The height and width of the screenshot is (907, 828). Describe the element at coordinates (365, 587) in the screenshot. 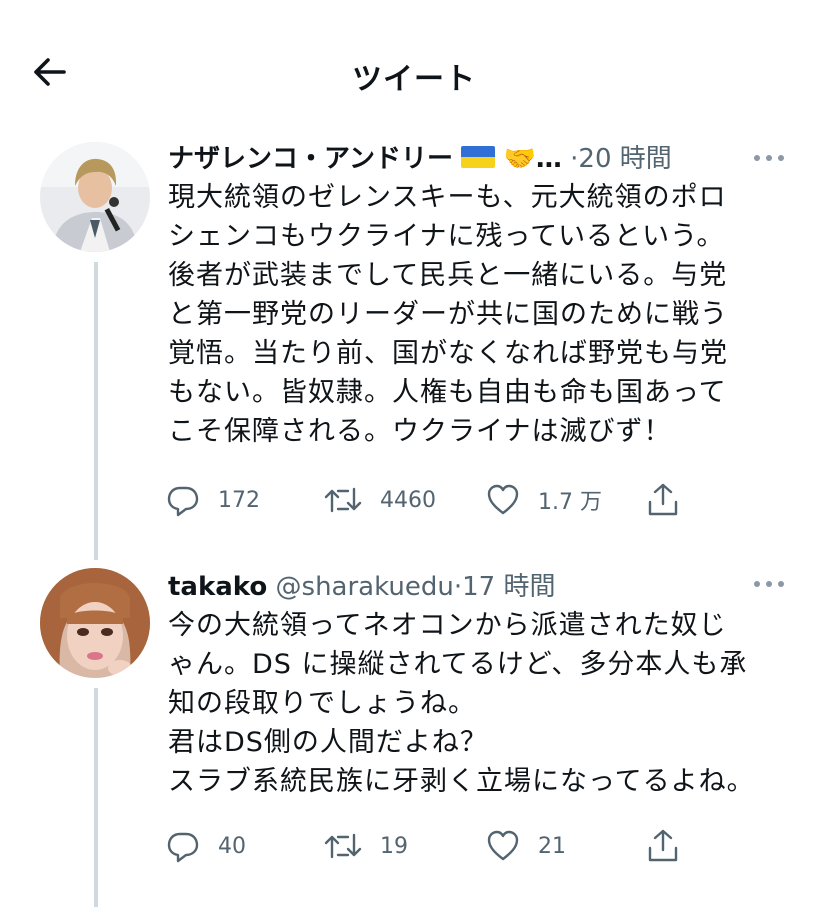

I see `handle: @sharakuedu` at that location.